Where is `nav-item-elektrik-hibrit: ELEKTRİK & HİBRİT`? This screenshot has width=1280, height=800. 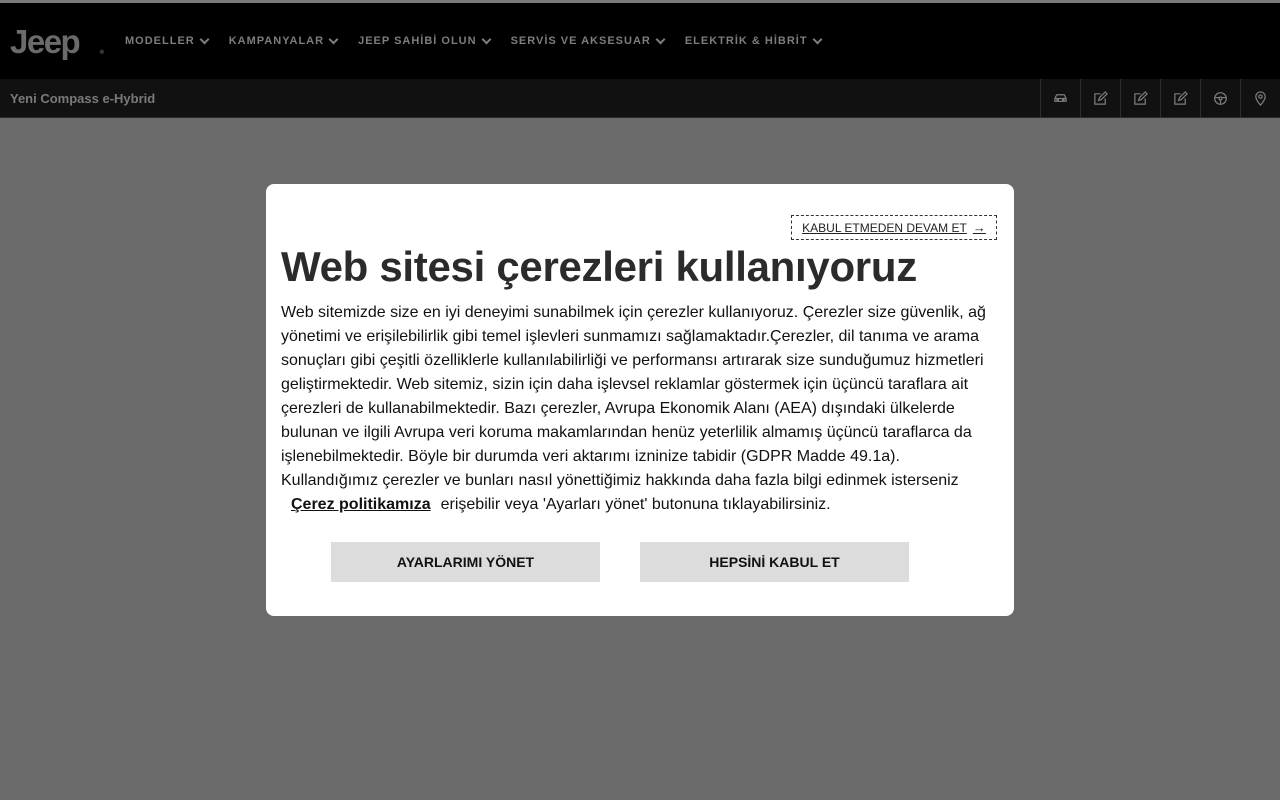
nav-item-elektrik-hibrit: ELEKTRİK & HİBRİT is located at coordinates (753, 40).